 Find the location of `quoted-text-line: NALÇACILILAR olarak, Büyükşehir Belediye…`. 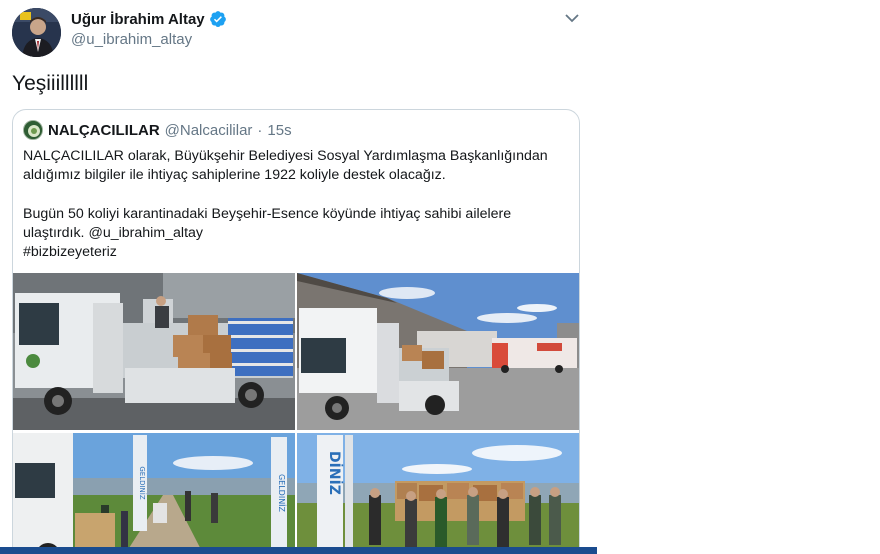

quoted-text-line: NALÇACILILAR olarak, Büyükşehir Belediye… is located at coordinates (285, 156).